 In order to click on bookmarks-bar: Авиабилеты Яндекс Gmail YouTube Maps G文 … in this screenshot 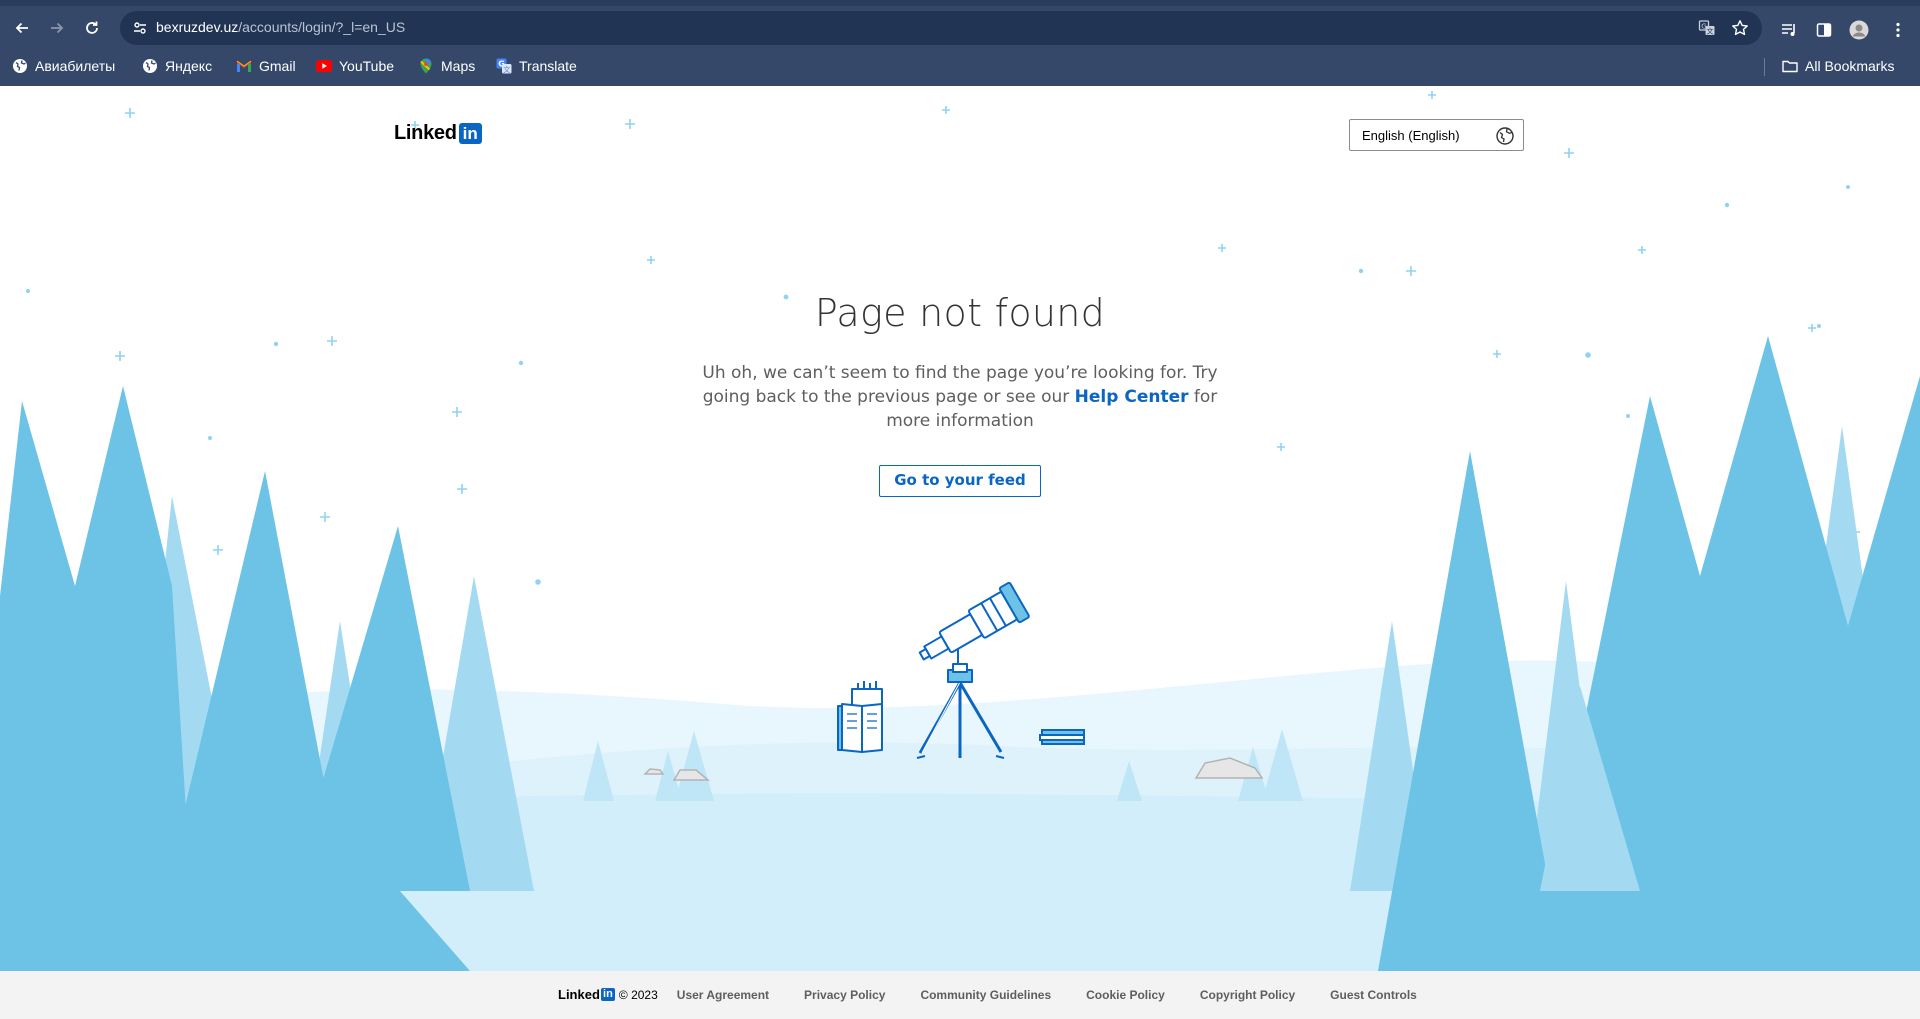, I will do `click(960, 66)`.